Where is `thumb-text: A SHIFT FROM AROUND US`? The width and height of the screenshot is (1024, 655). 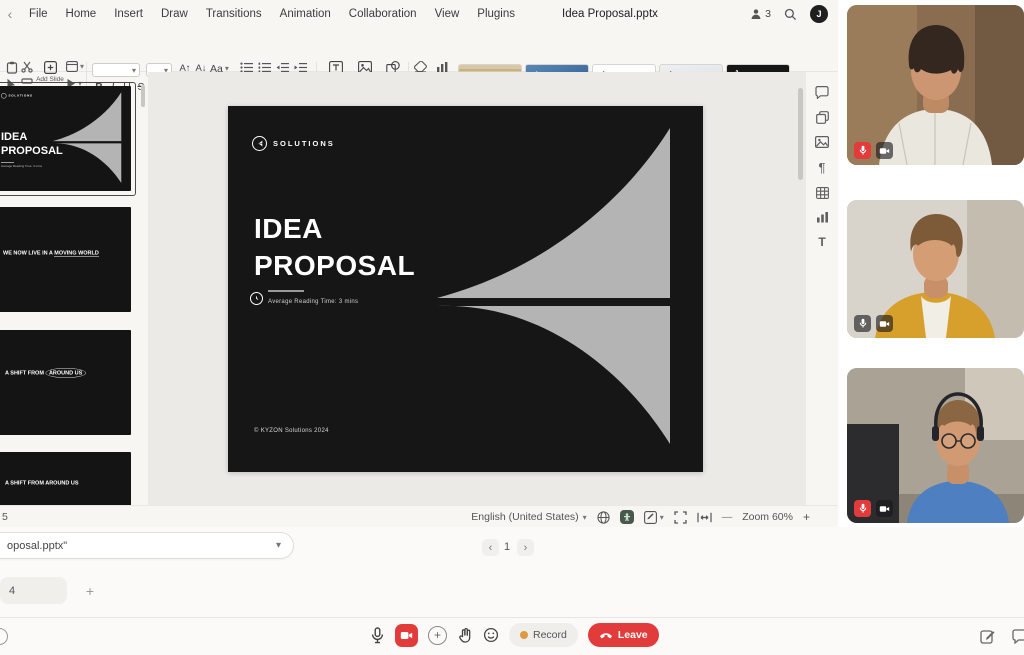
thumb-text: A SHIFT FROM AROUND US is located at coordinates (42, 483).